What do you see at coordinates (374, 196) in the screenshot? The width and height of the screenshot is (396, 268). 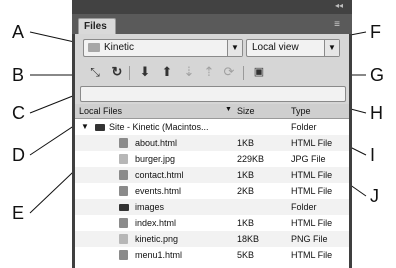 I see `callout-j: J` at bounding box center [374, 196].